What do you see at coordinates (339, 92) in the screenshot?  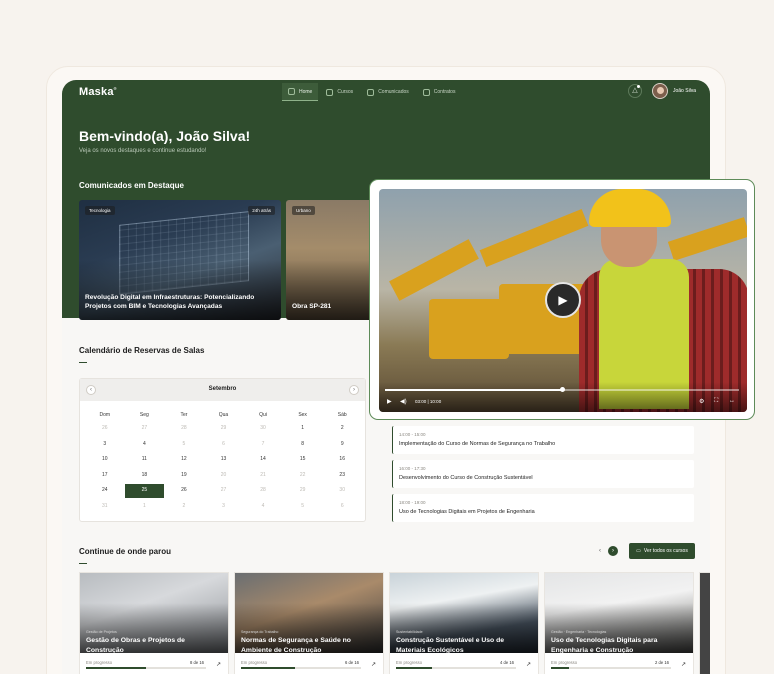 I see `nav-item-cursos: Cursos` at bounding box center [339, 92].